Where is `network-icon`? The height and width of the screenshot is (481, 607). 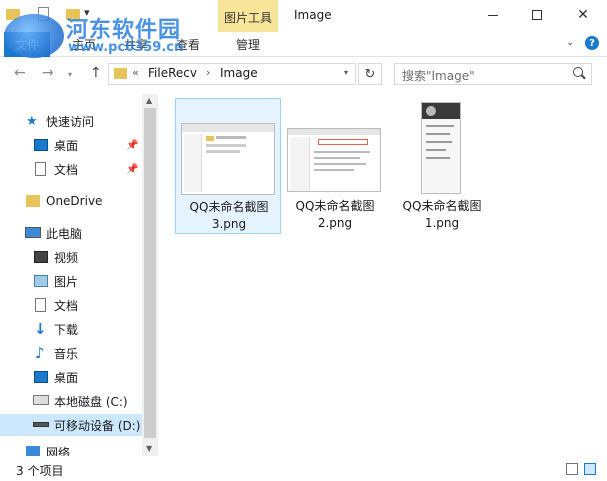 network-icon is located at coordinates (33, 451).